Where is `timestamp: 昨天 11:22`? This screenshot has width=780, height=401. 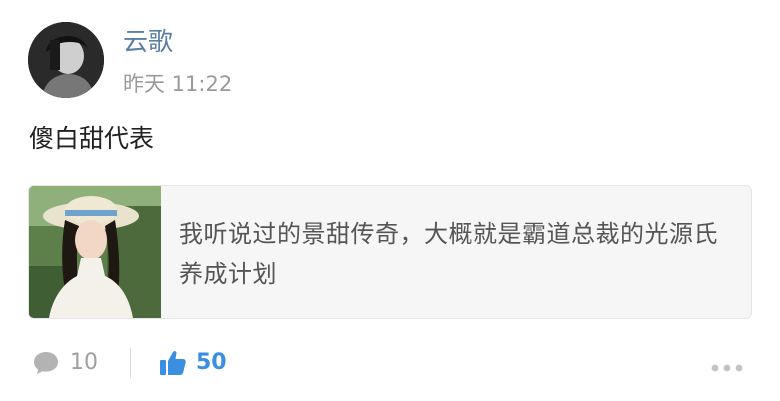 timestamp: 昨天 11:22 is located at coordinates (178, 84).